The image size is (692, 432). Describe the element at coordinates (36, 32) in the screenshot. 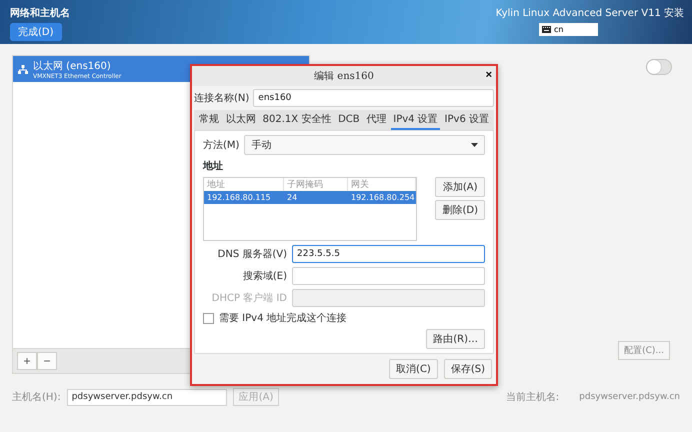

I see `done-button: 完成(D)` at that location.